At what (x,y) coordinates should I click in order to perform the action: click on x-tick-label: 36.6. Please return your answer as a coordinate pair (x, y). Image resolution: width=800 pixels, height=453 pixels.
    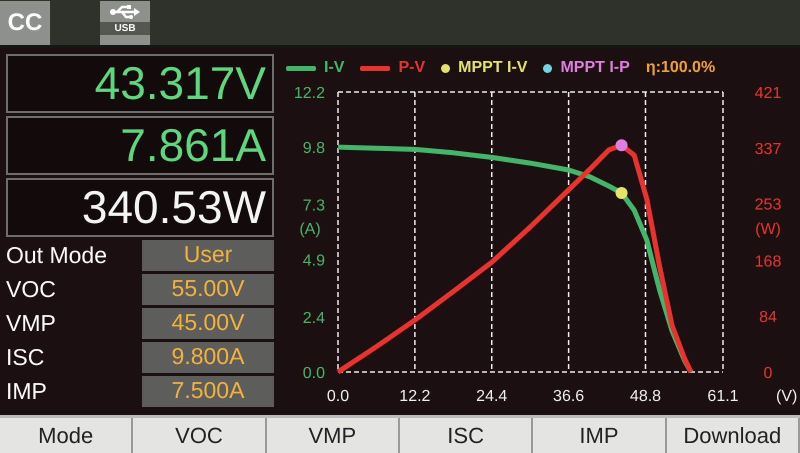
    Looking at the image, I should click on (568, 396).